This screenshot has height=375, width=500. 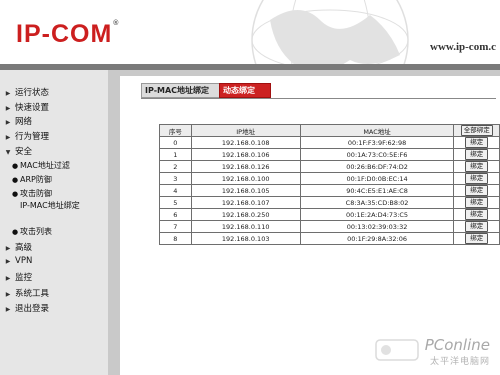 What do you see at coordinates (175, 214) in the screenshot?
I see `cell-no: 6` at bounding box center [175, 214].